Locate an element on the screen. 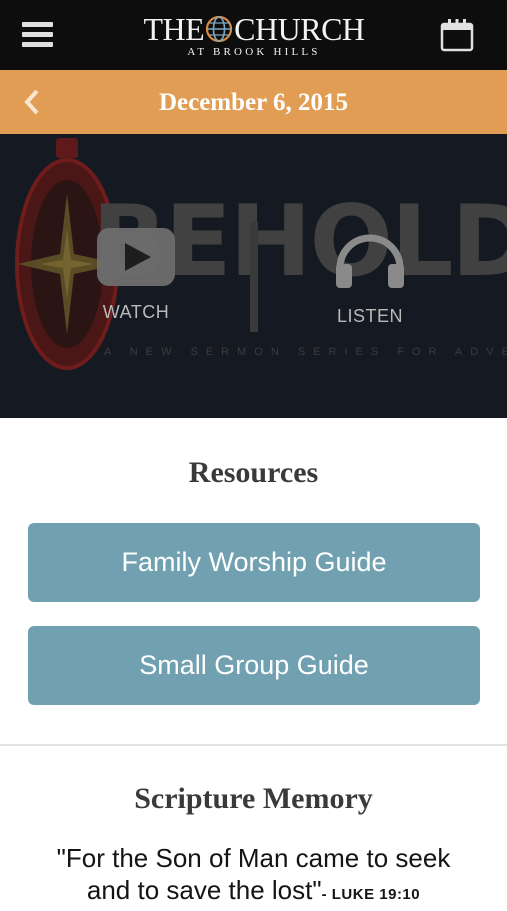 The width and height of the screenshot is (507, 911). church-logo: THE CHURCH AT BROOK HILLS is located at coordinates (254, 37).